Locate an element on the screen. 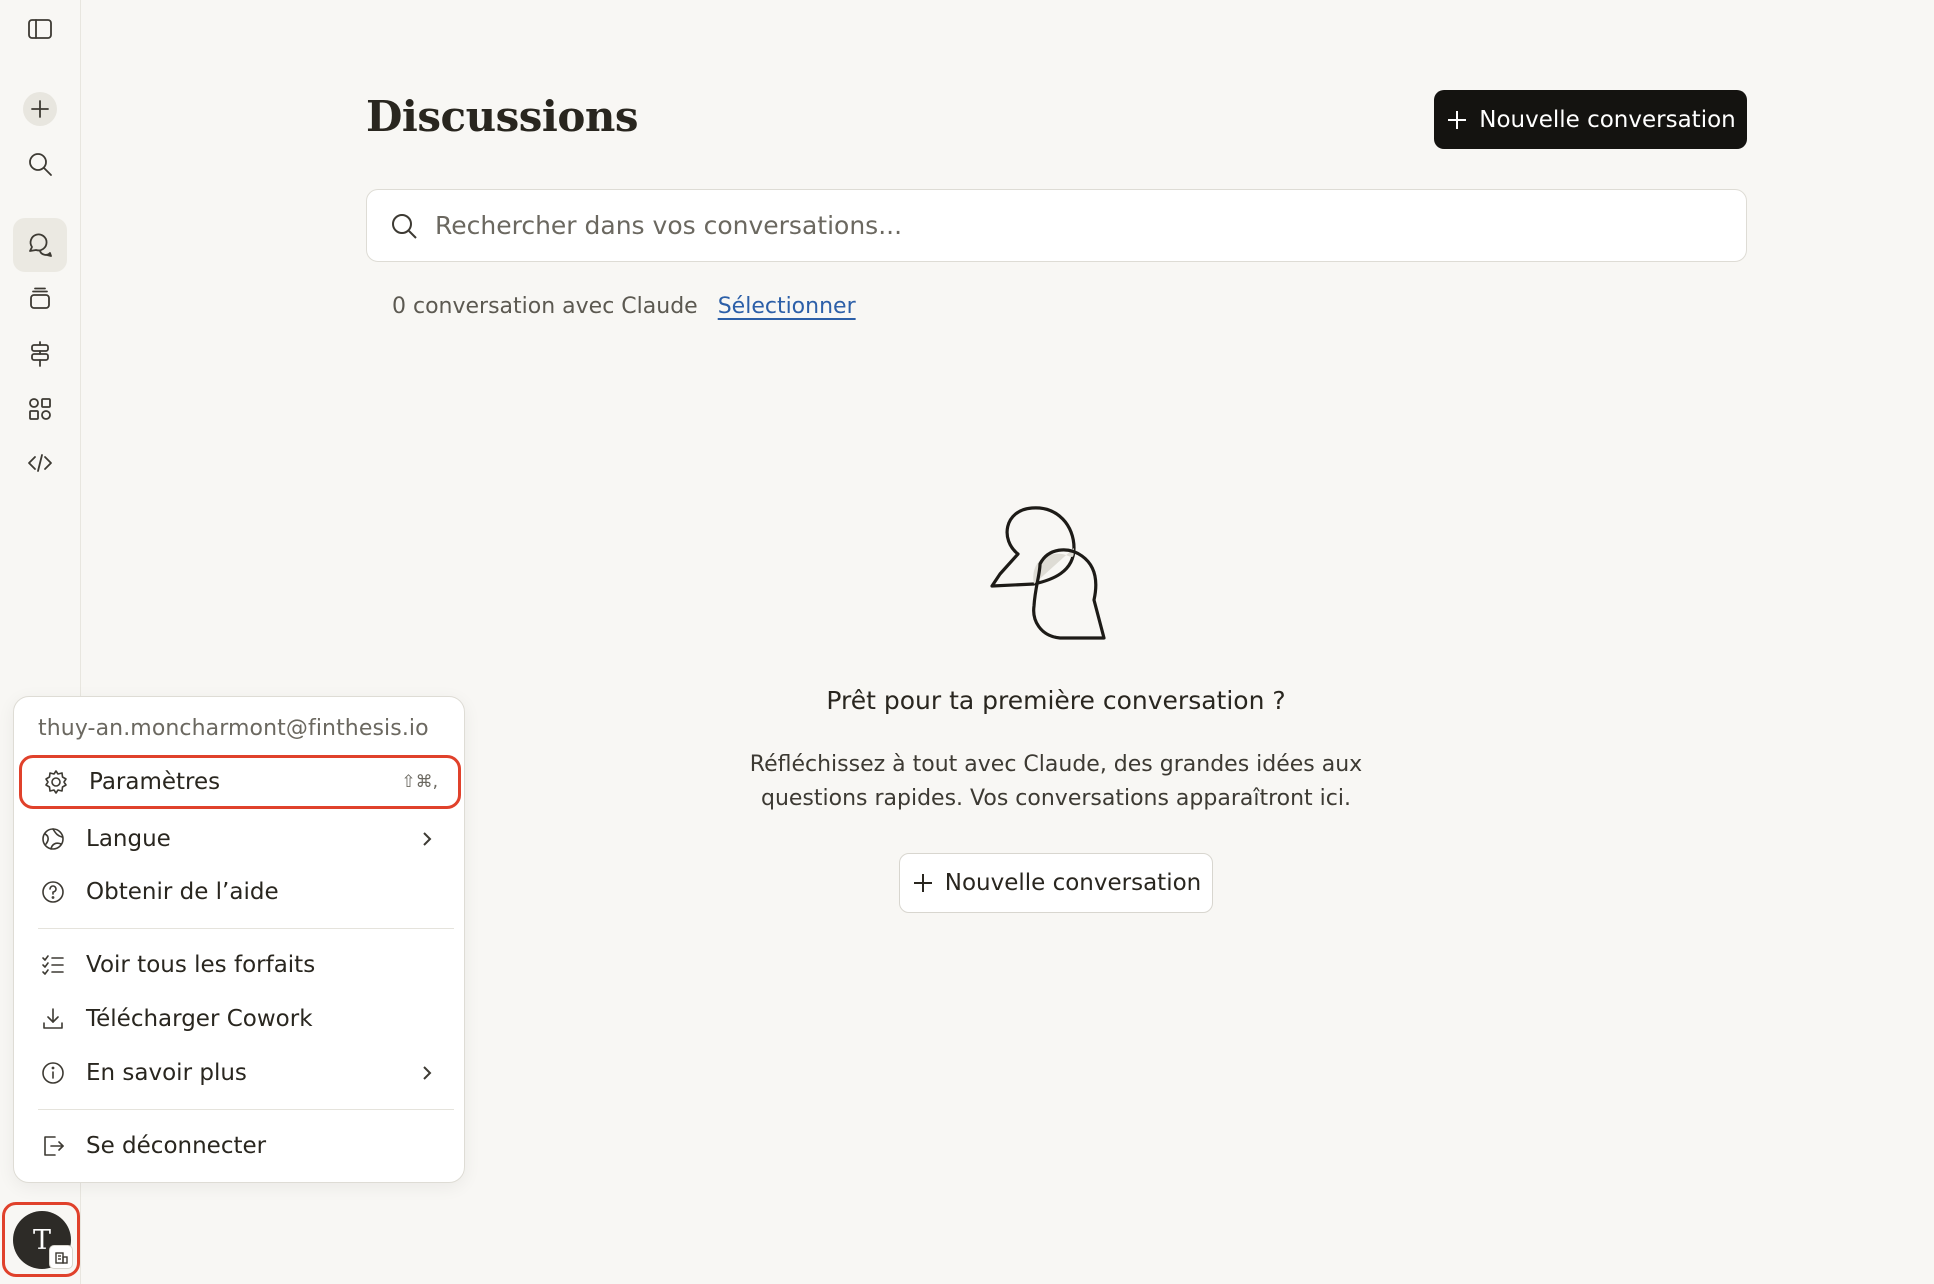 This screenshot has height=1284, width=1934. new-chat-button is located at coordinates (40, 109).